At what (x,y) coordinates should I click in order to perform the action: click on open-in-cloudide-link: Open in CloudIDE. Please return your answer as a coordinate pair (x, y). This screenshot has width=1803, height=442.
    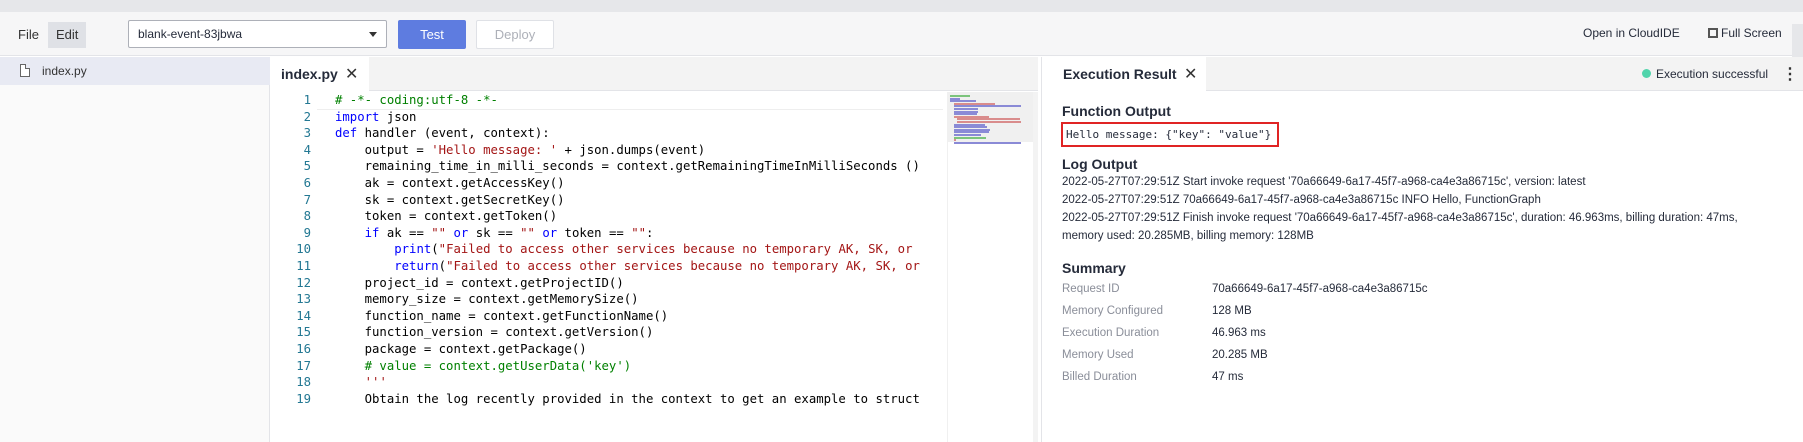
    Looking at the image, I should click on (1631, 33).